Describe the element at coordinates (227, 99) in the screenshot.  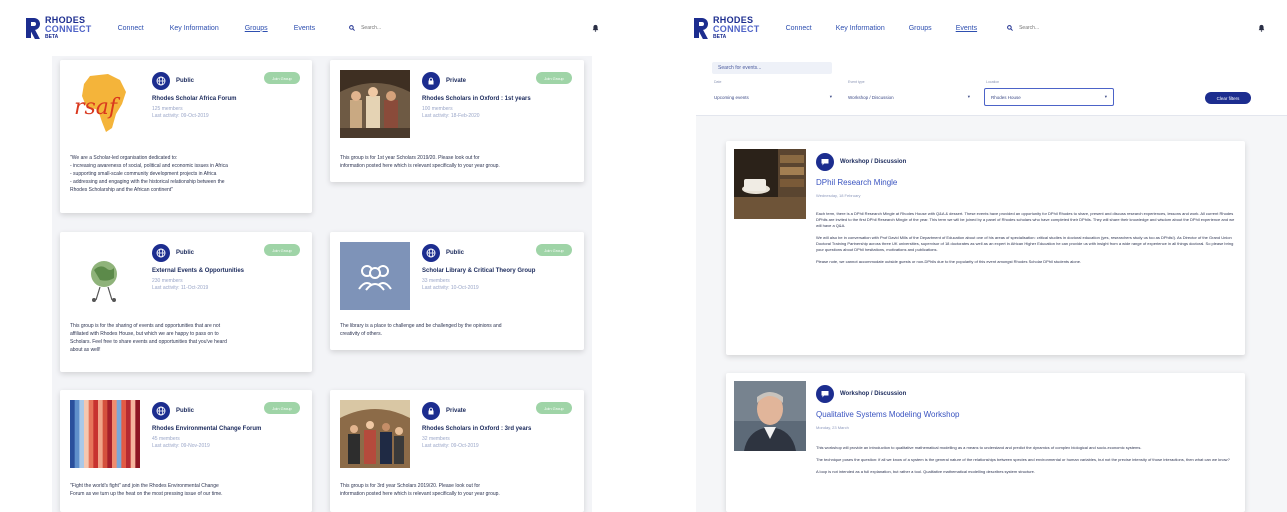
I see `group-title: Rhodes Scholar Africa Forum` at that location.